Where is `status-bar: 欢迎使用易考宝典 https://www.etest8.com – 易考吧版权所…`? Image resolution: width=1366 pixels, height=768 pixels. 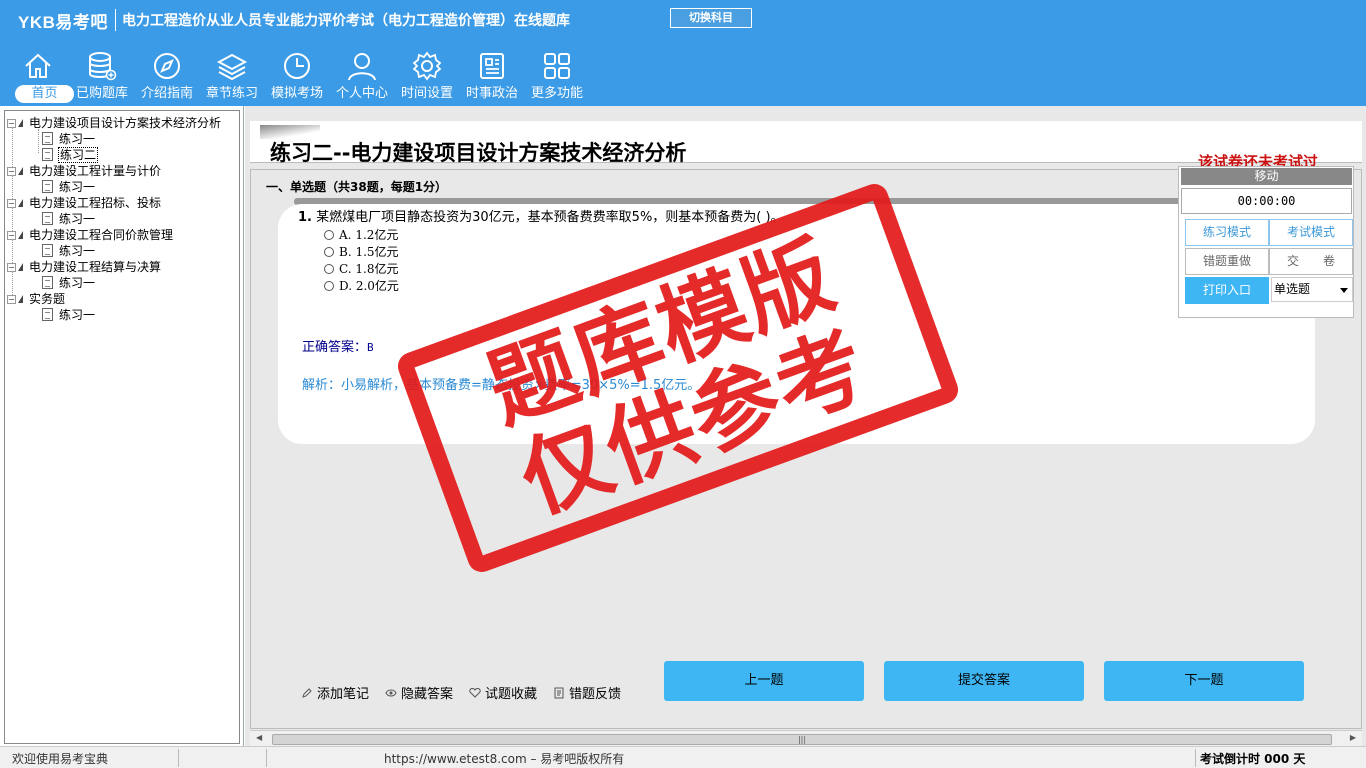 status-bar: 欢迎使用易考宝典 https://www.etest8.com – 易考吧版权所… is located at coordinates (683, 757).